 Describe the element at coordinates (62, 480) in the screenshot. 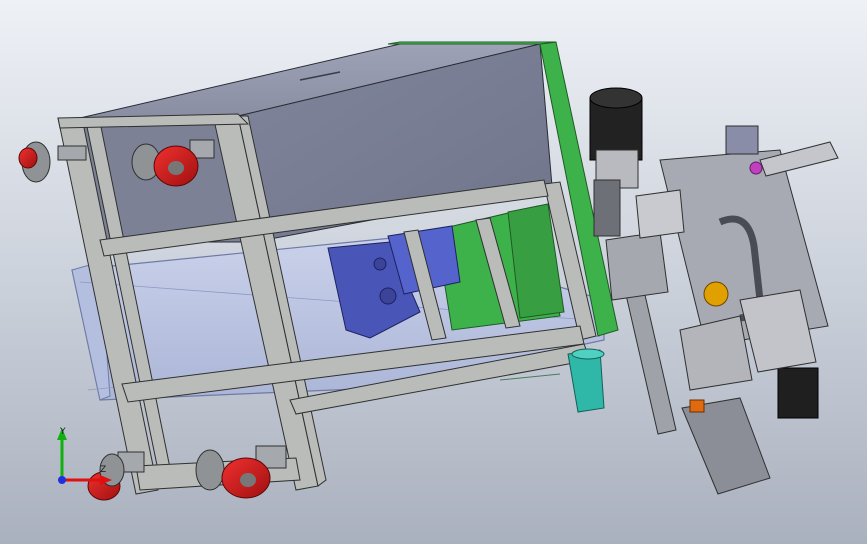

I see `z-axis-dot` at that location.